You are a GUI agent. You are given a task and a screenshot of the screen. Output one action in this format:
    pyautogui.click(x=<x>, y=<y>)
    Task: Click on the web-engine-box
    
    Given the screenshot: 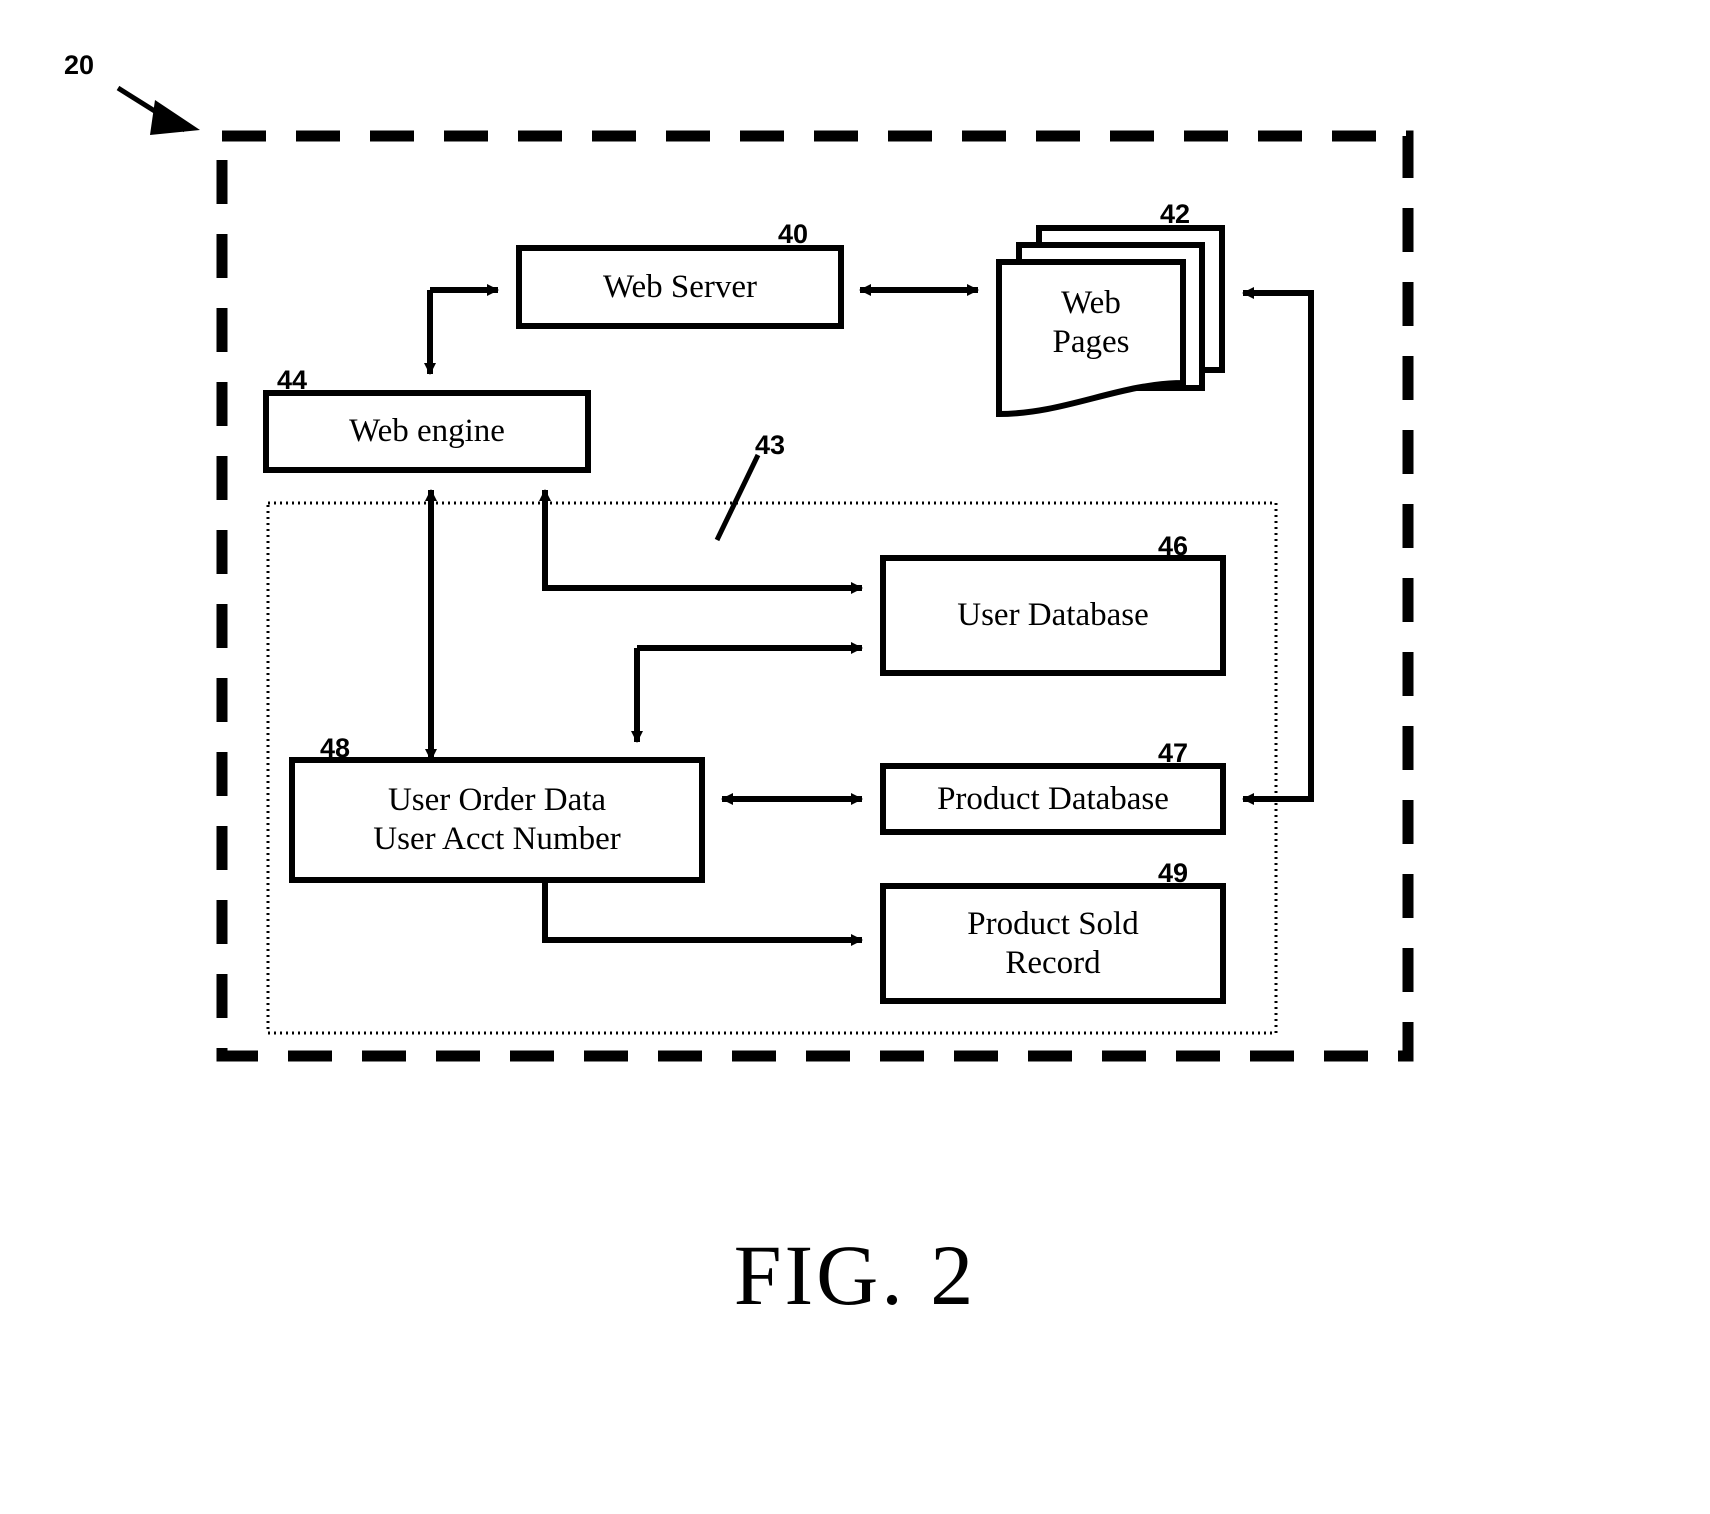 What is the action you would take?
    pyautogui.click(x=427, y=431)
    